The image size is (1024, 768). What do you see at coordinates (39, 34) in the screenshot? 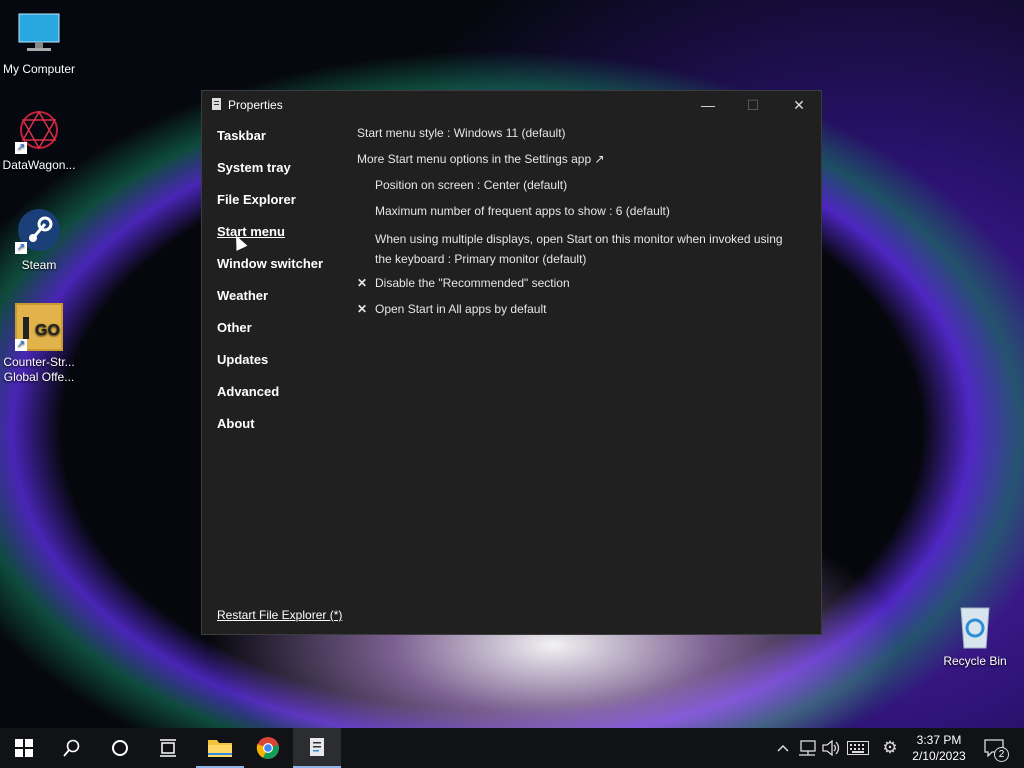
I see `monitor-icon` at bounding box center [39, 34].